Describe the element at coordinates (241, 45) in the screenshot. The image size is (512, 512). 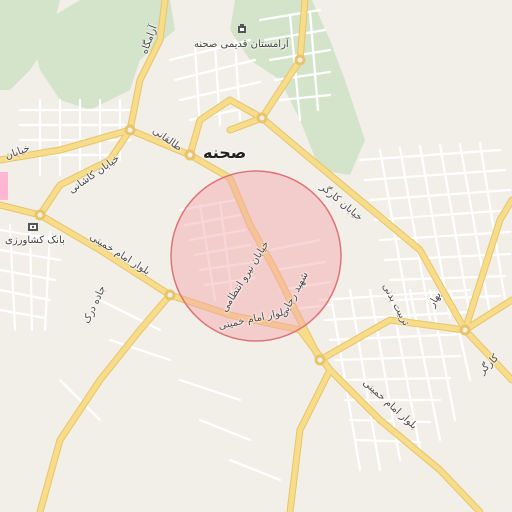
I see `poi-ancient-cemetery: آرامستان قدیمی صحنه` at that location.